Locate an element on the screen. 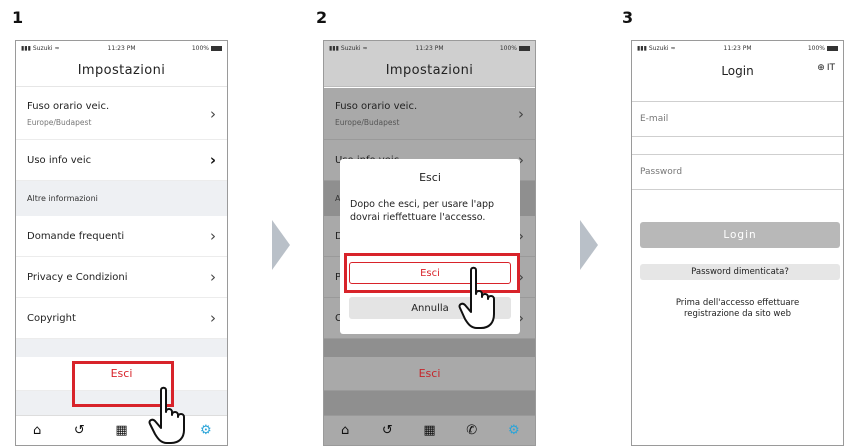 The image size is (855, 446). password-placeholder: Password is located at coordinates (661, 172).